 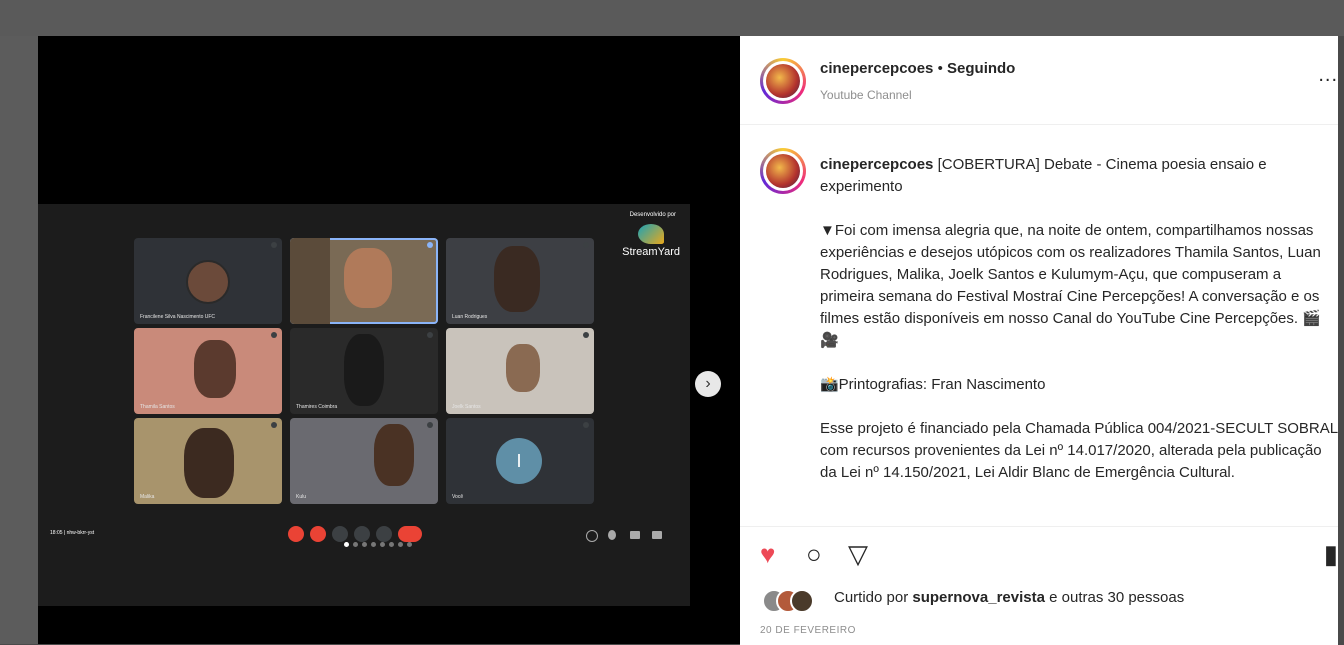 What do you see at coordinates (708, 384) in the screenshot?
I see `chevron-right-icon: ›` at bounding box center [708, 384].